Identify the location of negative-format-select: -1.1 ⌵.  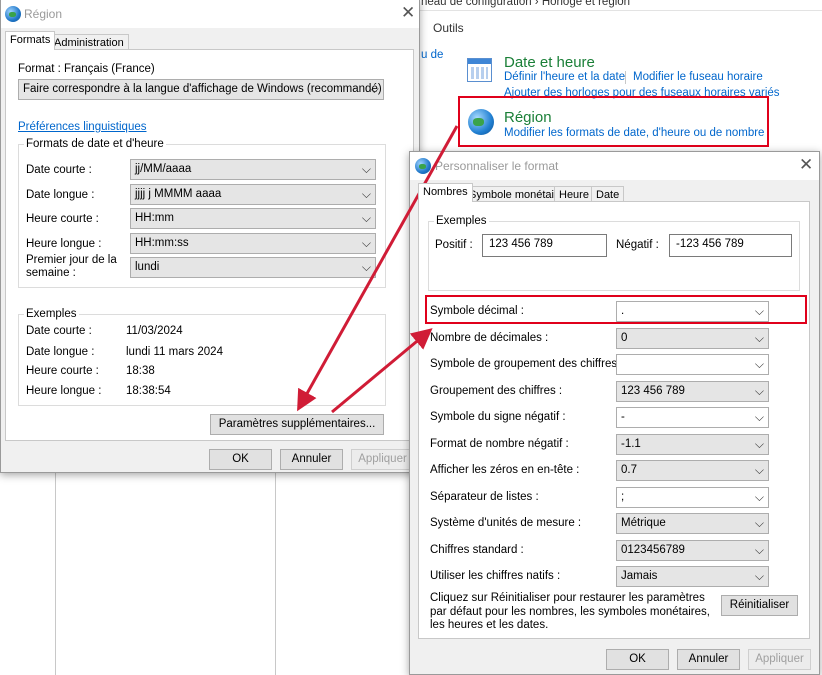
(692, 444).